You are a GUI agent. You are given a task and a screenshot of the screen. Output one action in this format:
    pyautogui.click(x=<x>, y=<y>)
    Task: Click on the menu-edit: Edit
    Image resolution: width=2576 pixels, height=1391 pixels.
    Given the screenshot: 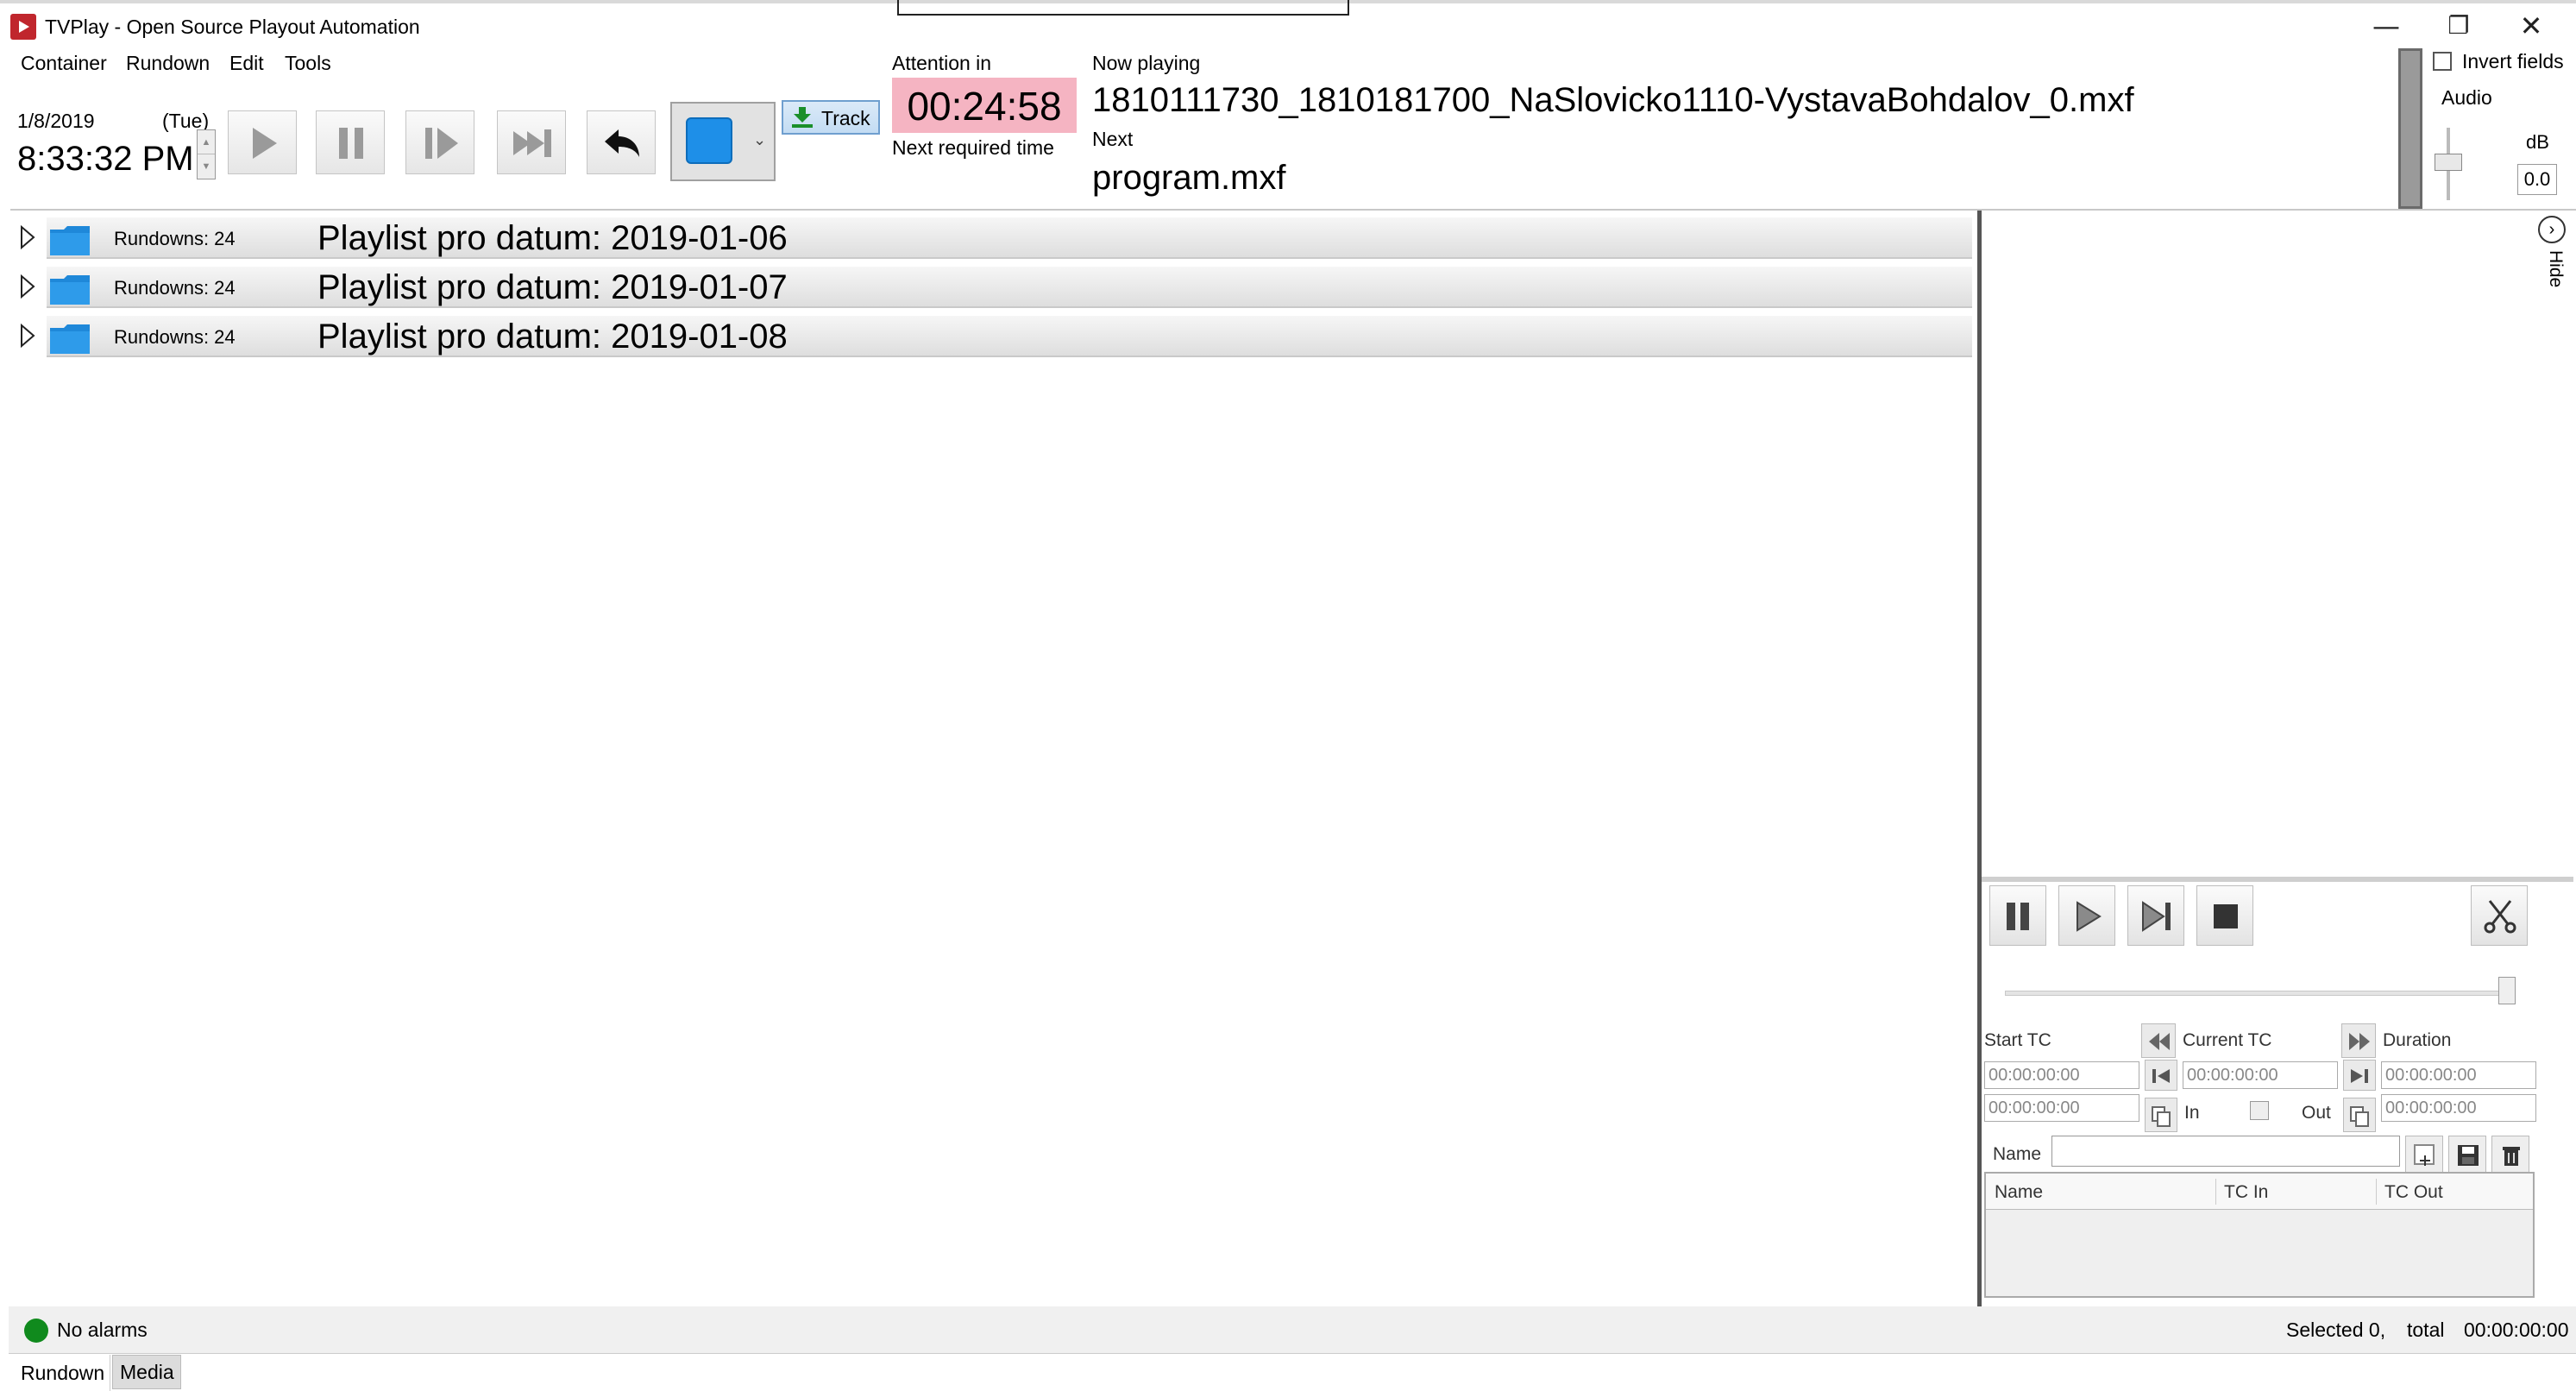 What is the action you would take?
    pyautogui.click(x=246, y=63)
    